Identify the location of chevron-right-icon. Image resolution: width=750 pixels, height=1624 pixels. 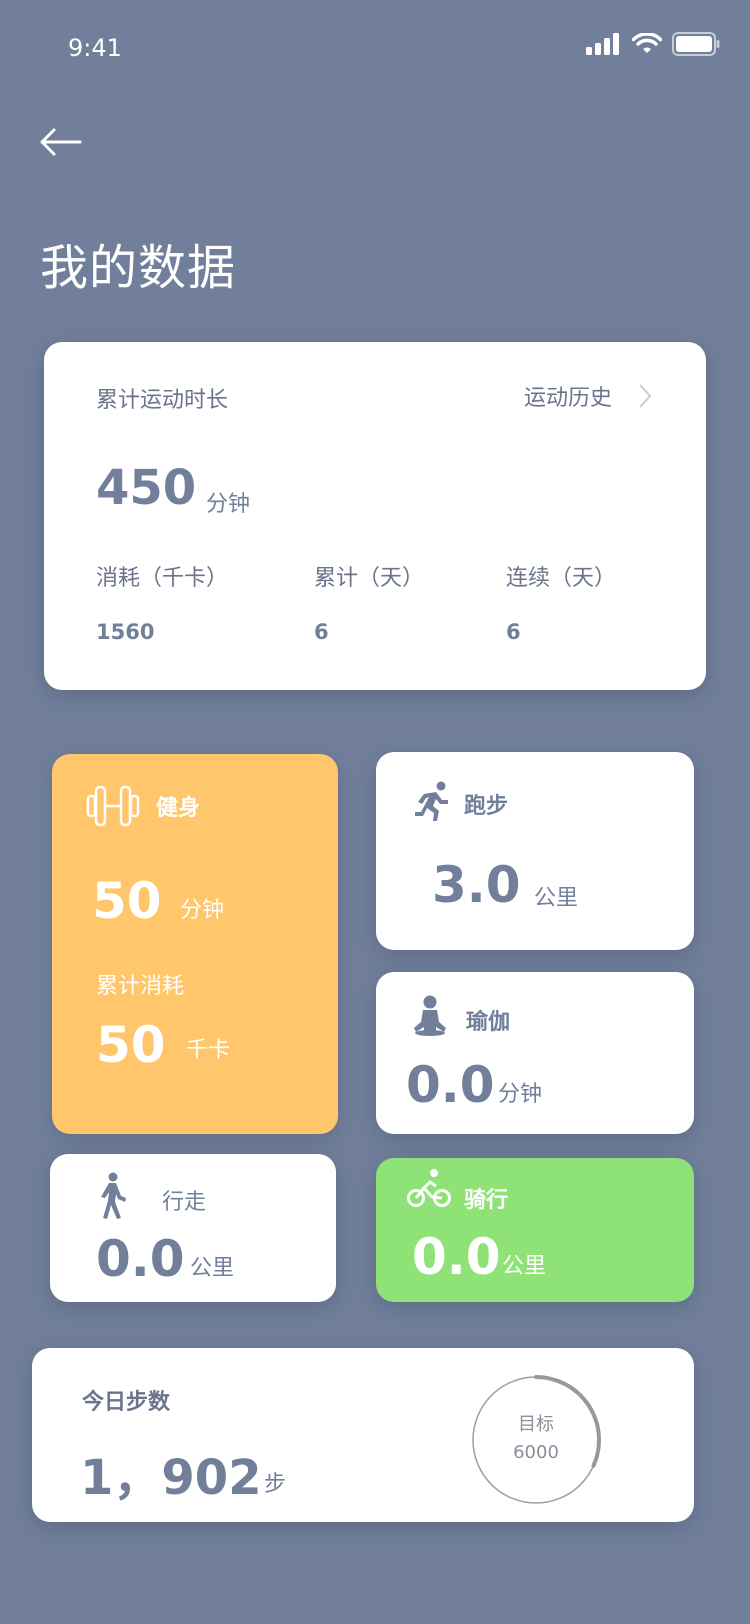
(645, 396).